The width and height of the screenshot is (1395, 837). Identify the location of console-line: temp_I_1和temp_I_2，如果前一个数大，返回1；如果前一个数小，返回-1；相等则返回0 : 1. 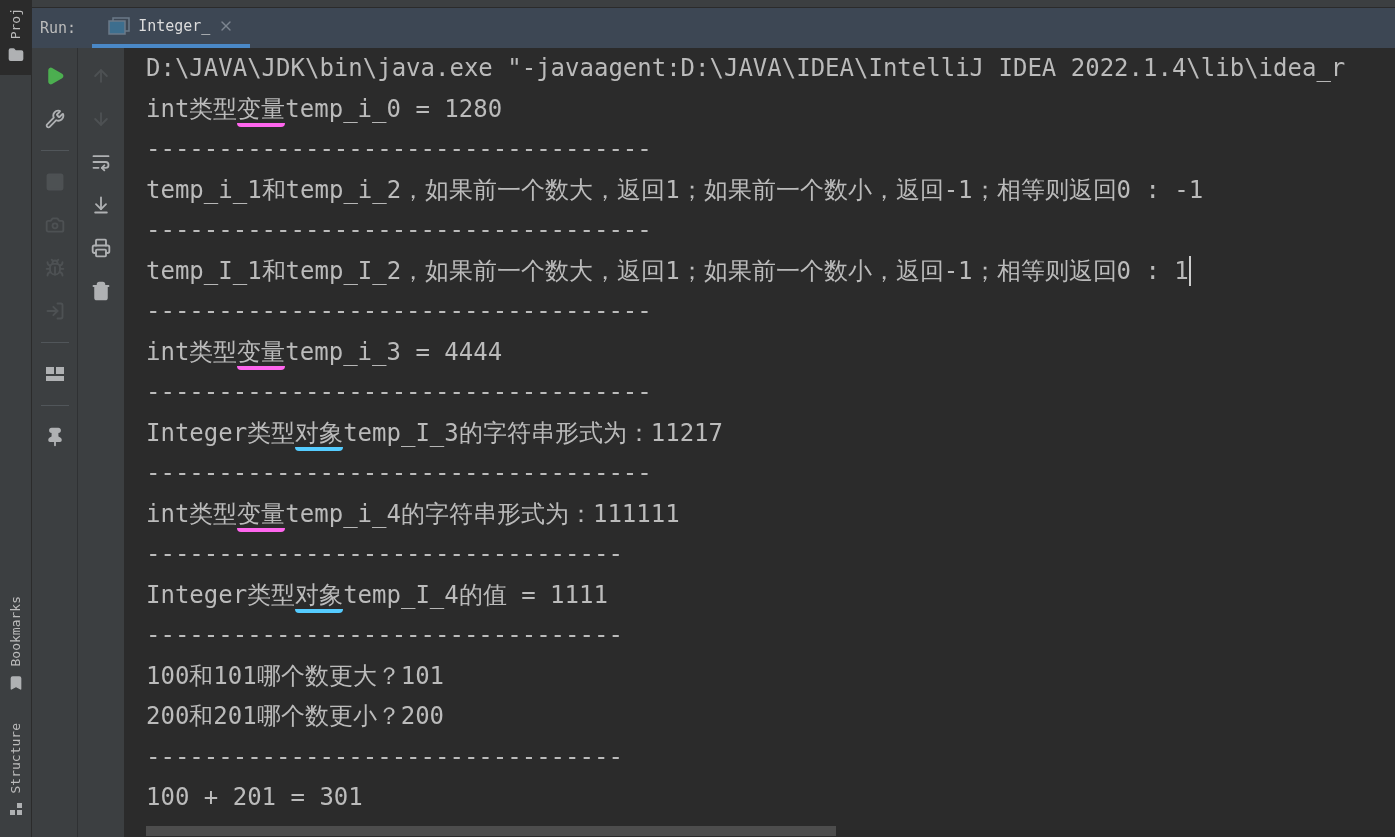
(667, 270).